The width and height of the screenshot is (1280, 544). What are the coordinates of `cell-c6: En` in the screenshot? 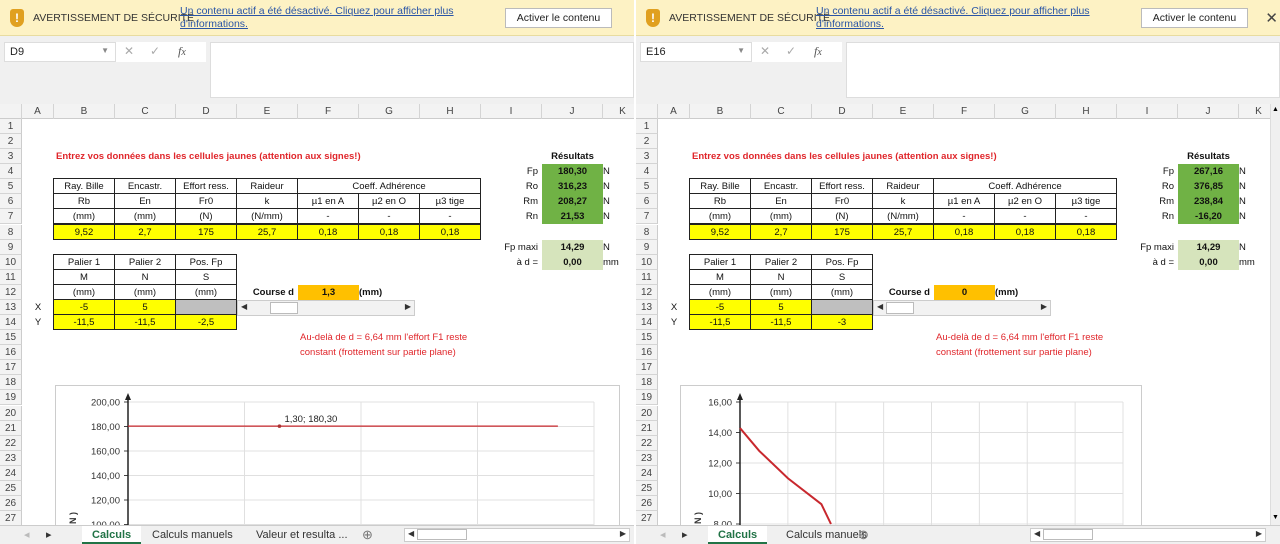 It's located at (781, 201).